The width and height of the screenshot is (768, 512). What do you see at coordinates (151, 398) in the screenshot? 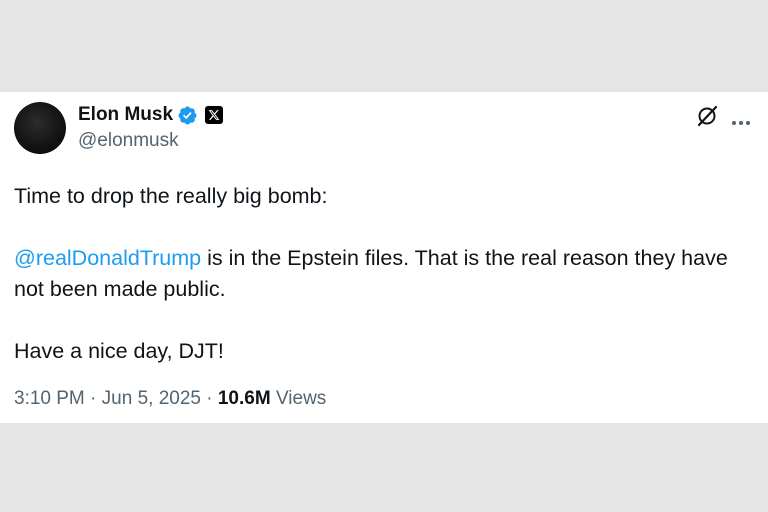
I see `tweet-date: Jun 5, 2025` at bounding box center [151, 398].